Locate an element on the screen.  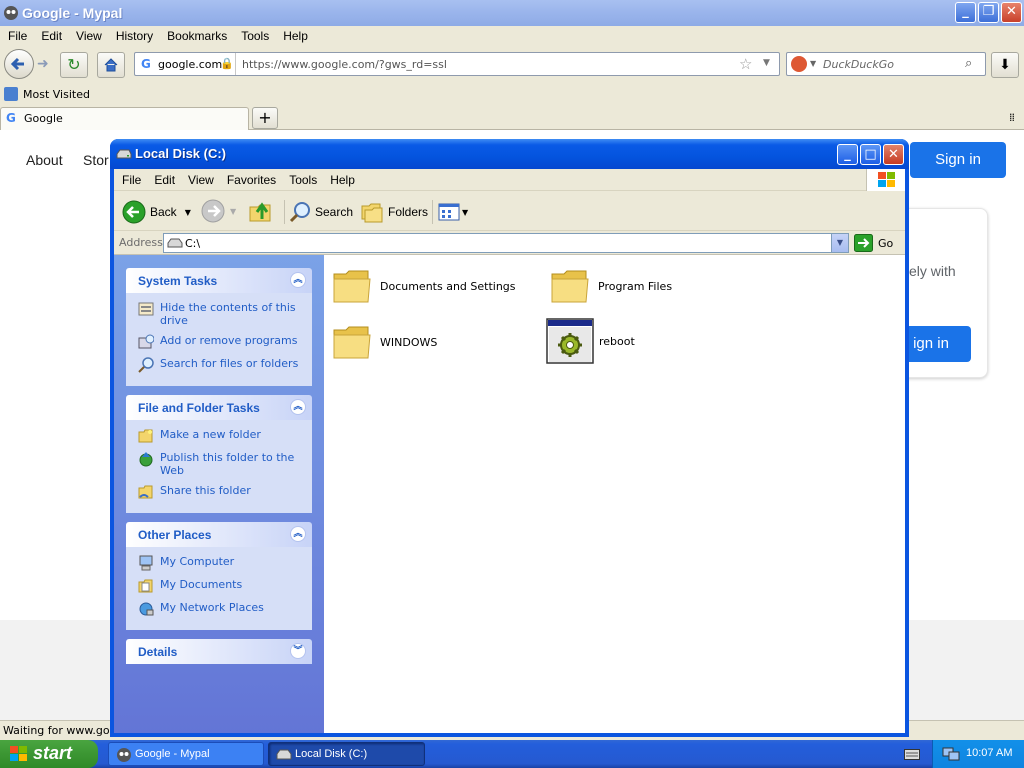
new-folder-icon is located at coordinates (146, 436).